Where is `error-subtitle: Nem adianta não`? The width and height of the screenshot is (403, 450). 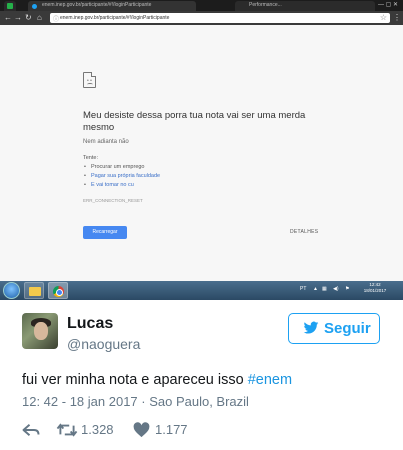 error-subtitle: Nem adianta não is located at coordinates (106, 142).